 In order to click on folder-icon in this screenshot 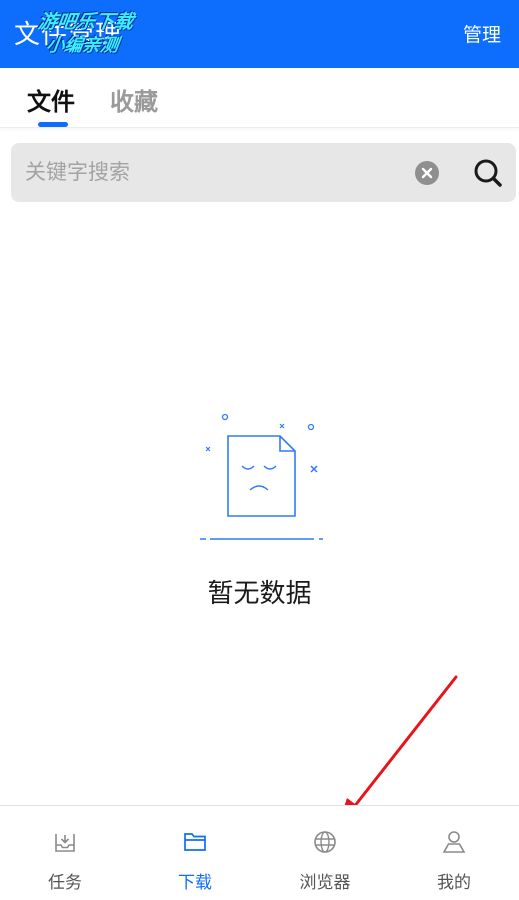, I will do `click(195, 842)`.